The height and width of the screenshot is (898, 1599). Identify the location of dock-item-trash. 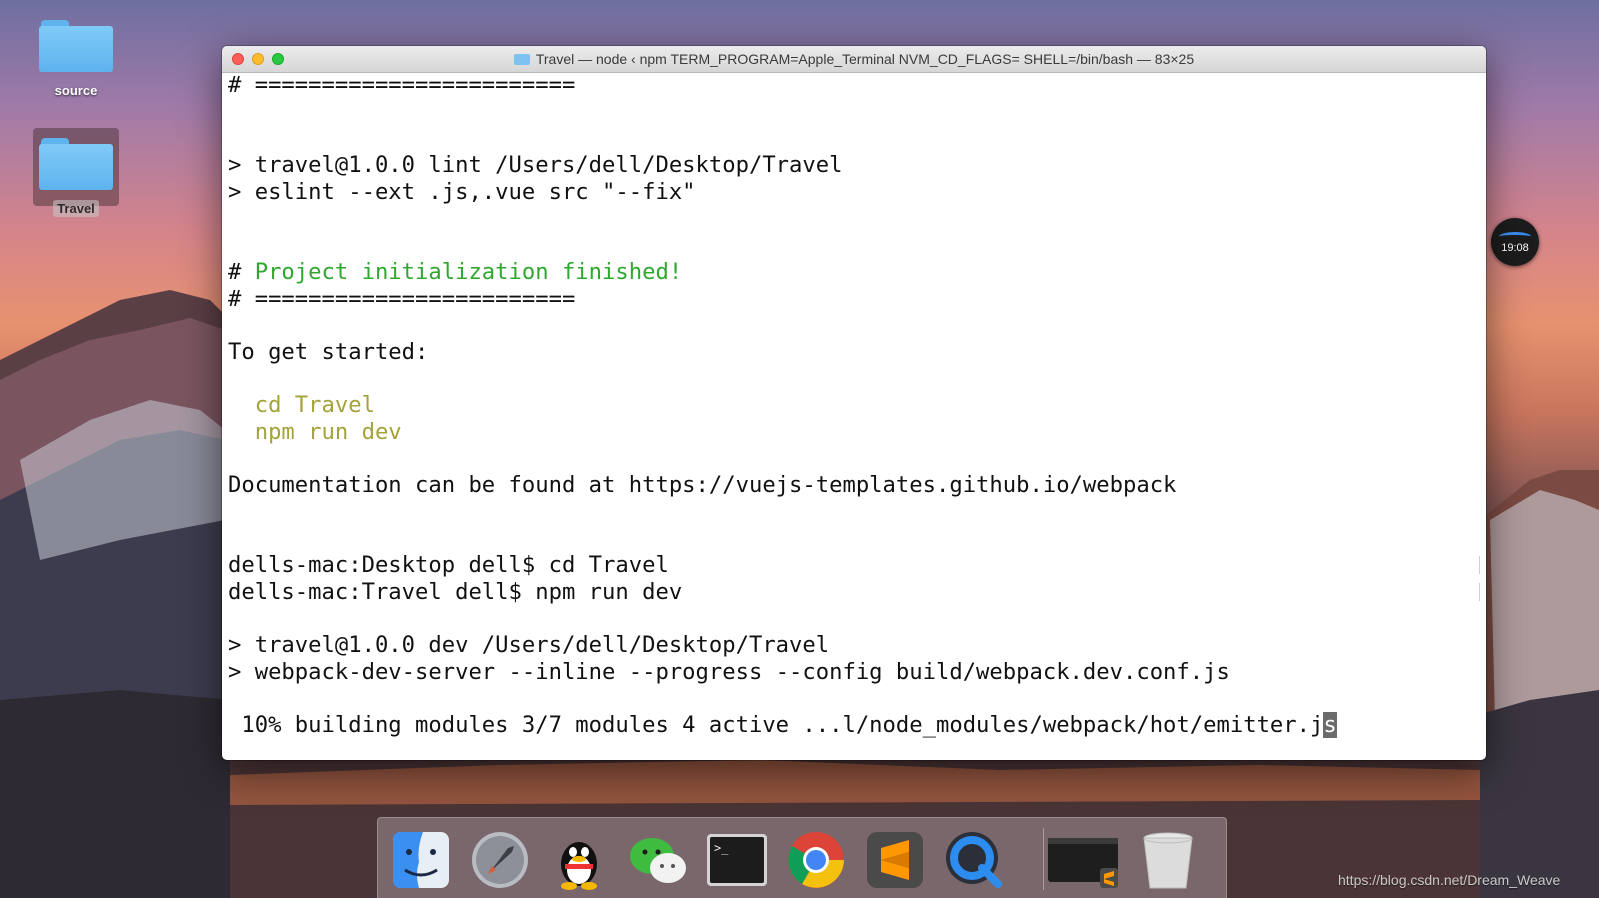
(1168, 860).